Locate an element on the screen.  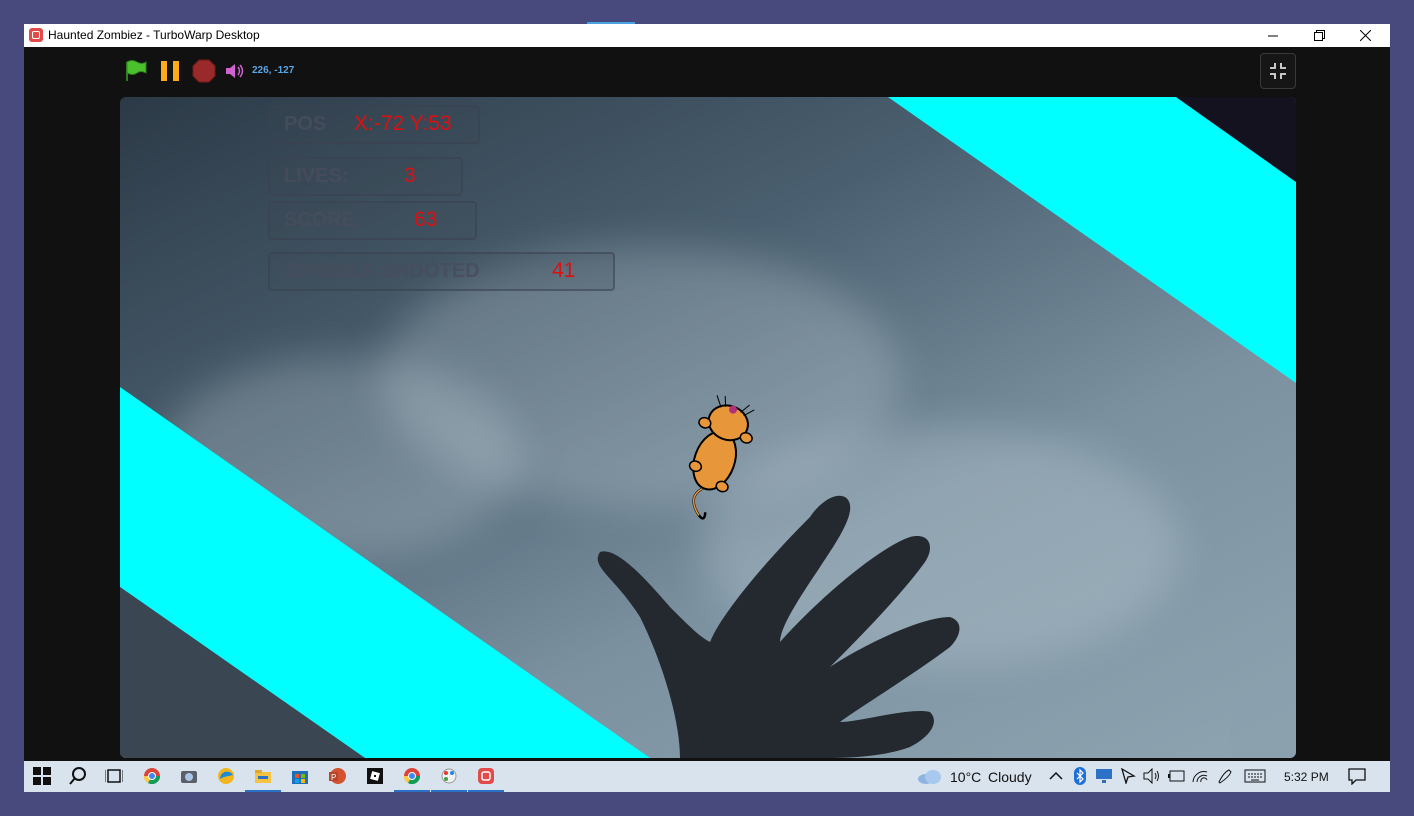
network-device-tray-button is located at coordinates (1104, 776).